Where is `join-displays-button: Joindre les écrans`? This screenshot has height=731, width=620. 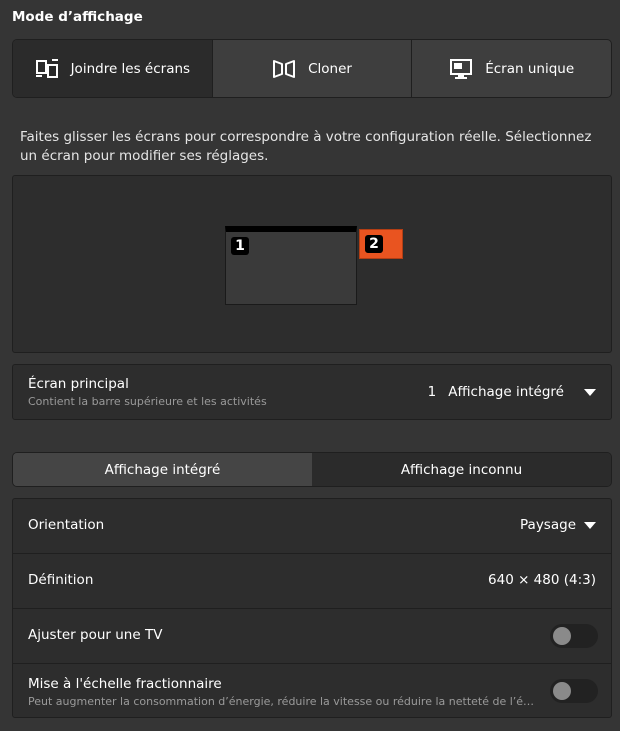 join-displays-button: Joindre les écrans is located at coordinates (112, 68).